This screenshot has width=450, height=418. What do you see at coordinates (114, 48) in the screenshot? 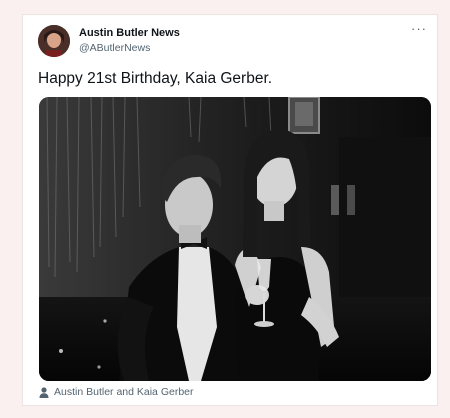
I see `user-handle: @AButlerNews` at bounding box center [114, 48].